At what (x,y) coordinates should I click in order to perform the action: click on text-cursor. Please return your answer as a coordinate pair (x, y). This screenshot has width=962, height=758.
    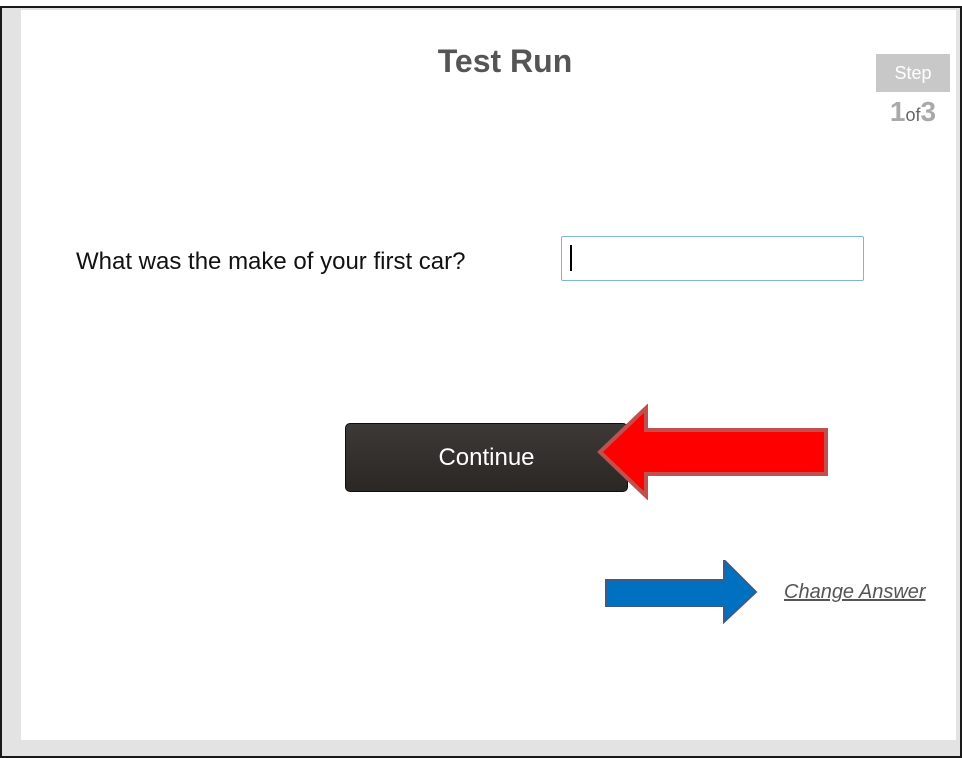
    Looking at the image, I should click on (571, 258).